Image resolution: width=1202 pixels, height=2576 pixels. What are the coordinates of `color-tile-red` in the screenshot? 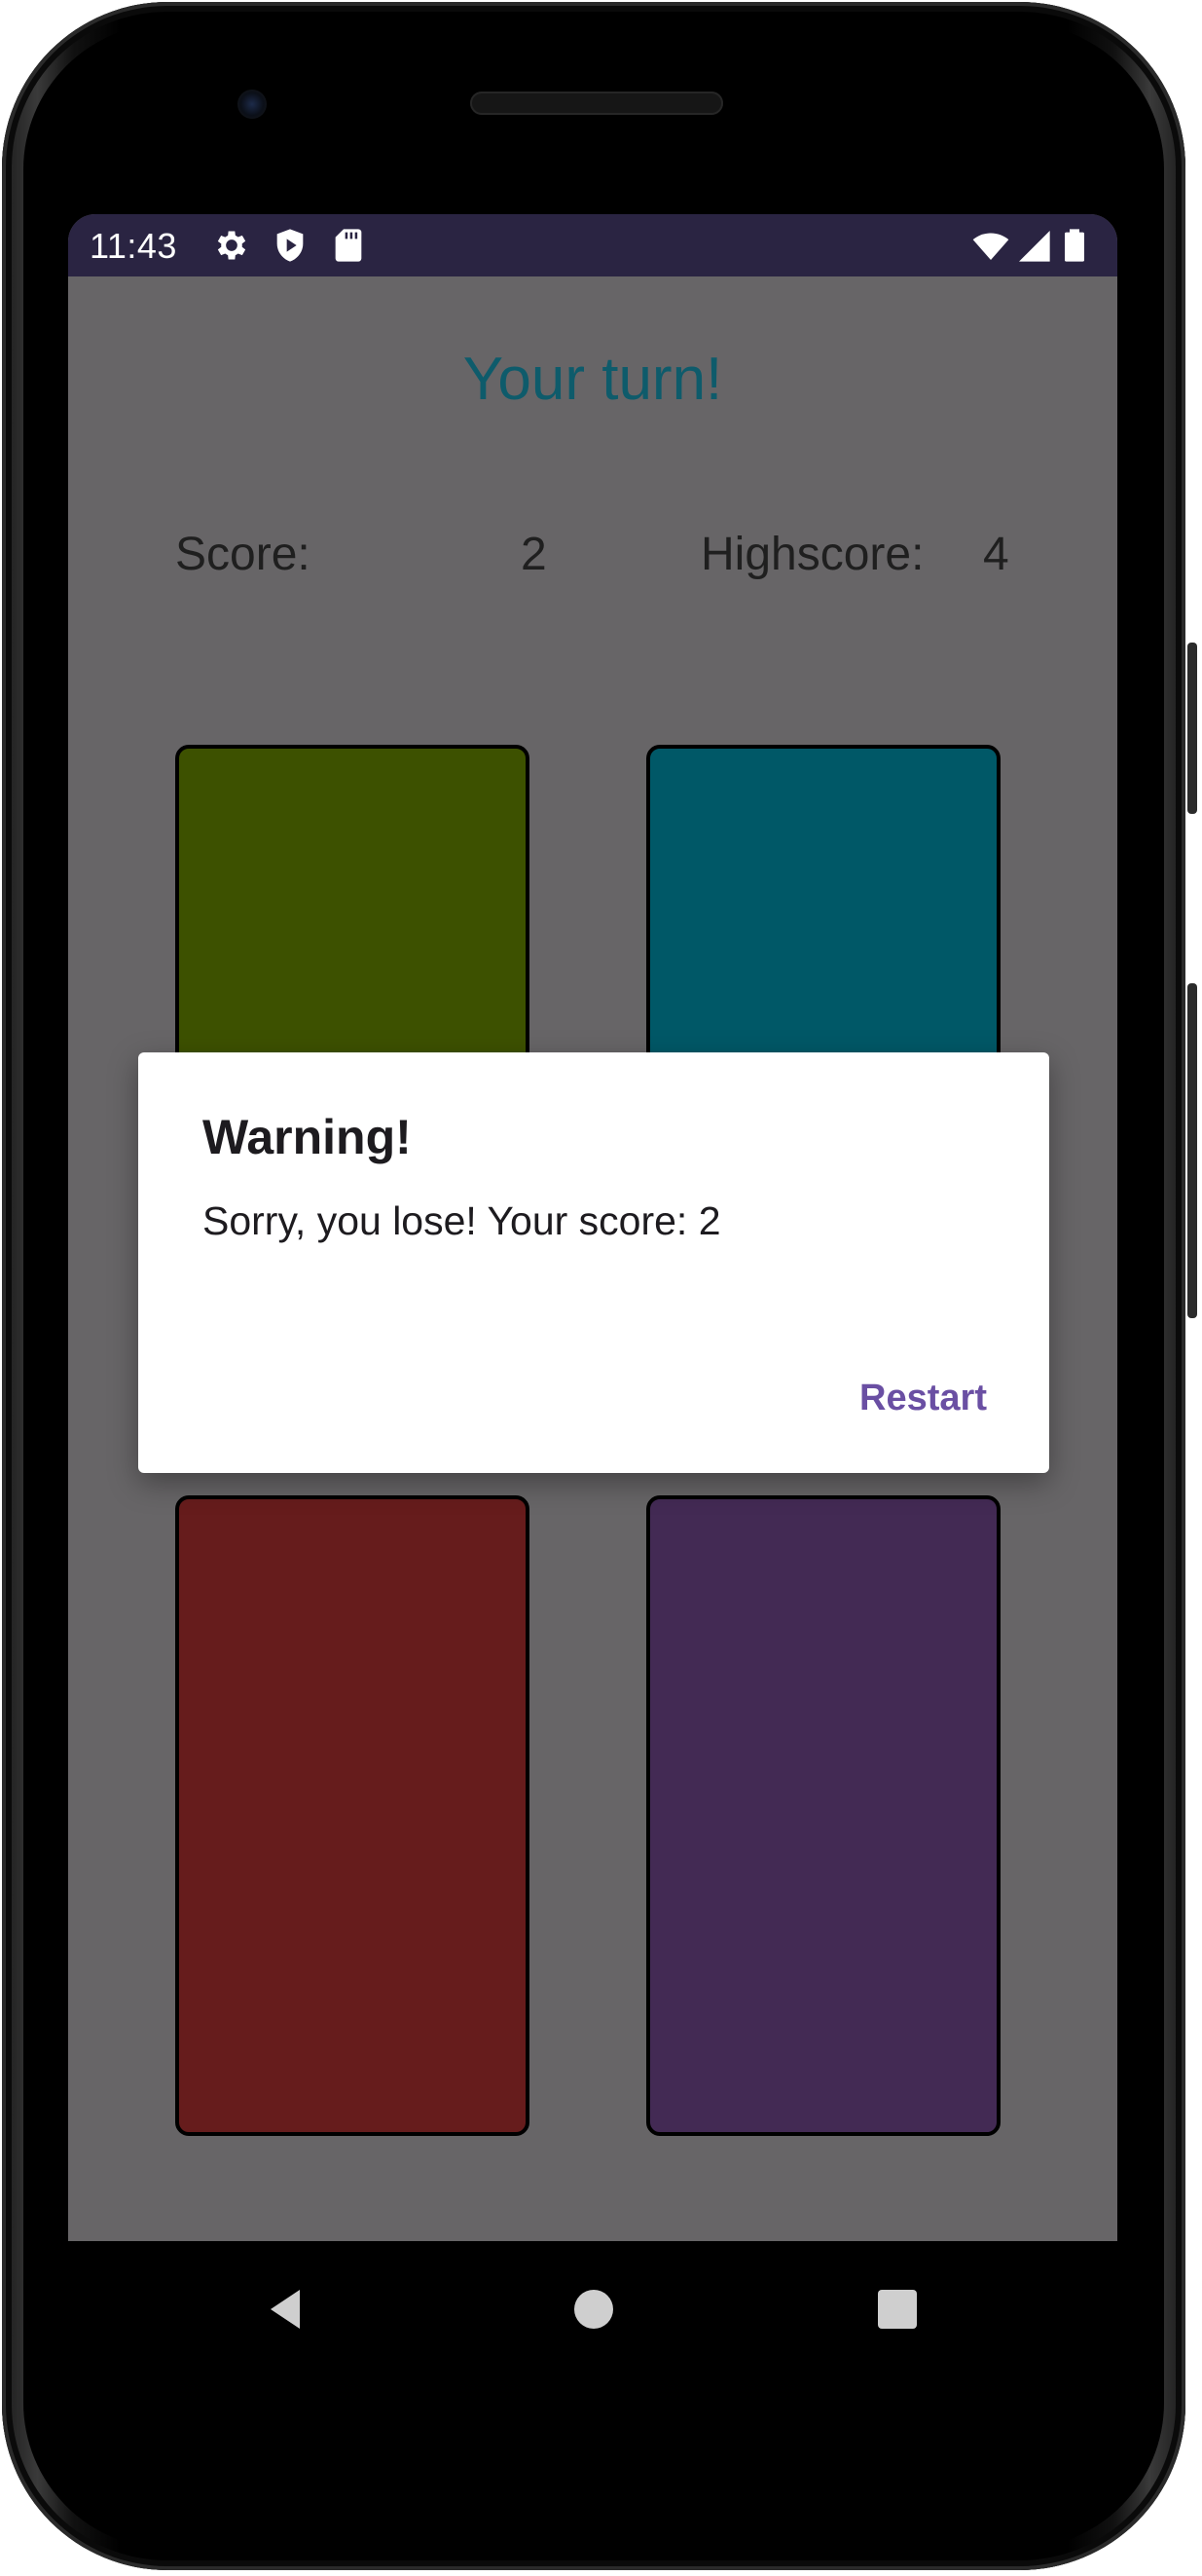 It's located at (352, 1815).